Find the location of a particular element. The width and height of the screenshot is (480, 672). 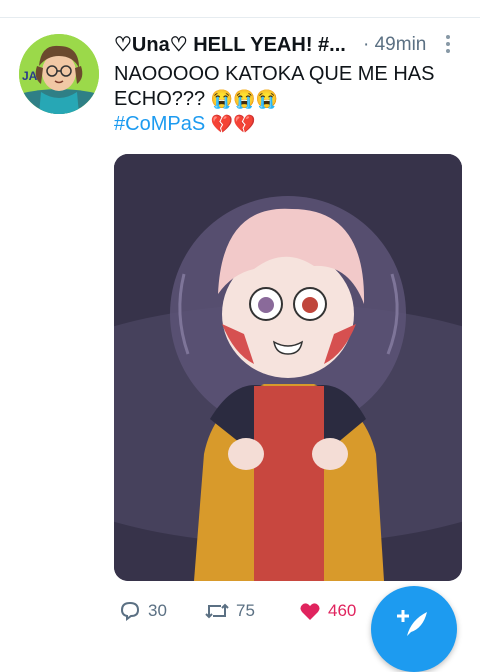

like-count: 460 is located at coordinates (342, 610).